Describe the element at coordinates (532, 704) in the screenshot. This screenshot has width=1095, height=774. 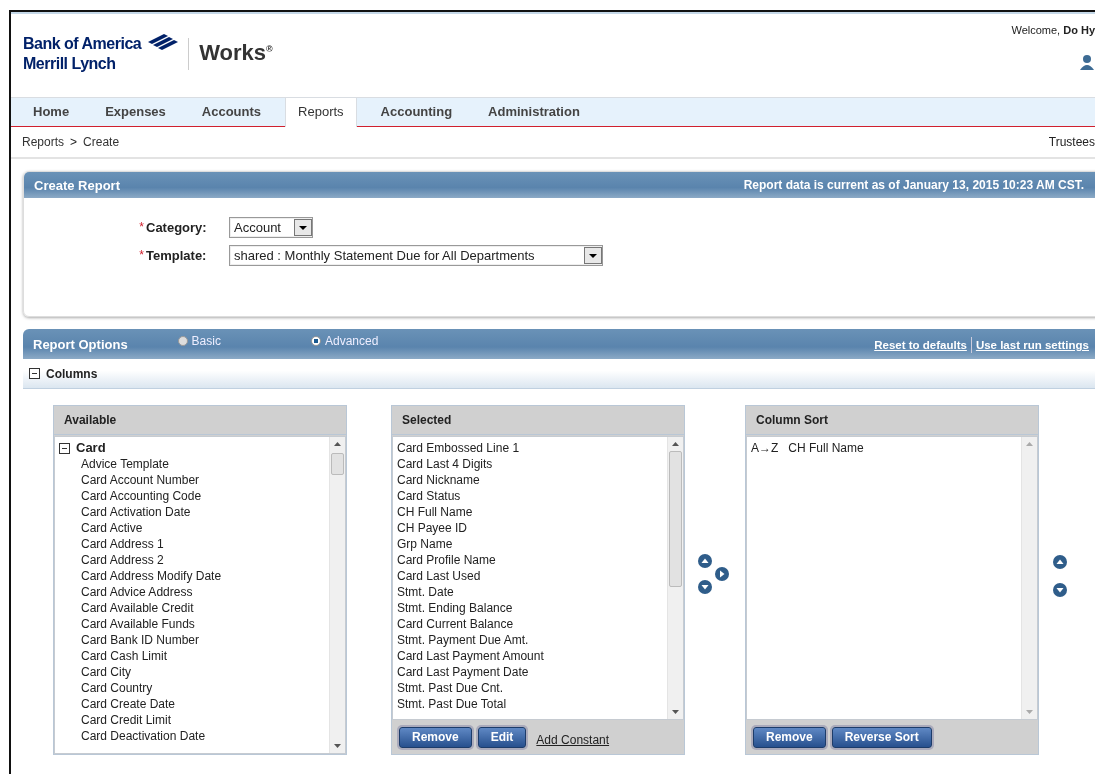
I see `list-item: Stmt. Past Due Total` at that location.